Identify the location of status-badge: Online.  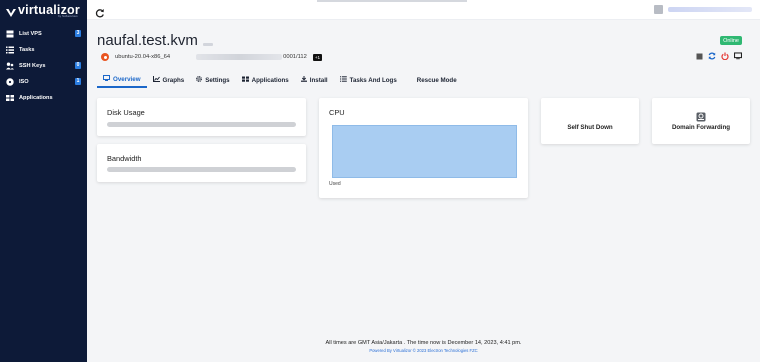
(731, 40).